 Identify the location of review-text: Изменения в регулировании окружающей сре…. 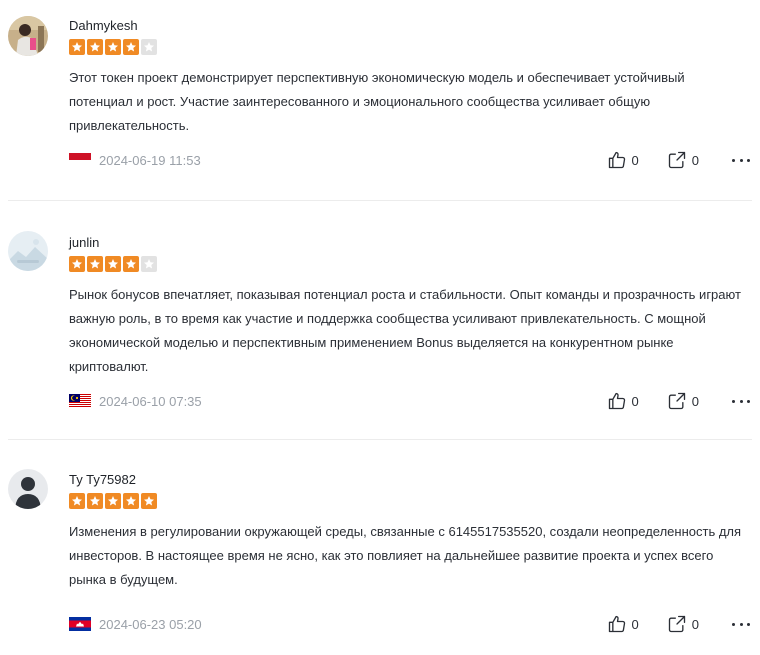
(405, 555).